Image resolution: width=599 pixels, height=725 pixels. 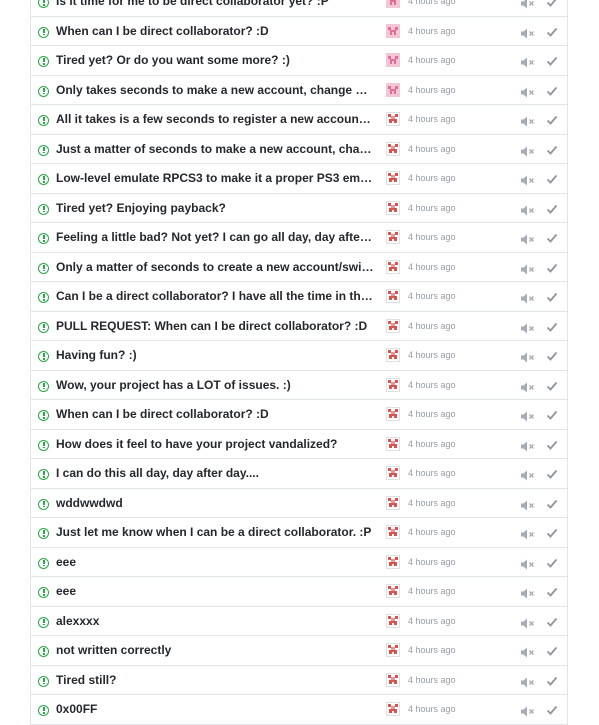 What do you see at coordinates (215, 650) in the screenshot?
I see `notification-title: not written correctly` at bounding box center [215, 650].